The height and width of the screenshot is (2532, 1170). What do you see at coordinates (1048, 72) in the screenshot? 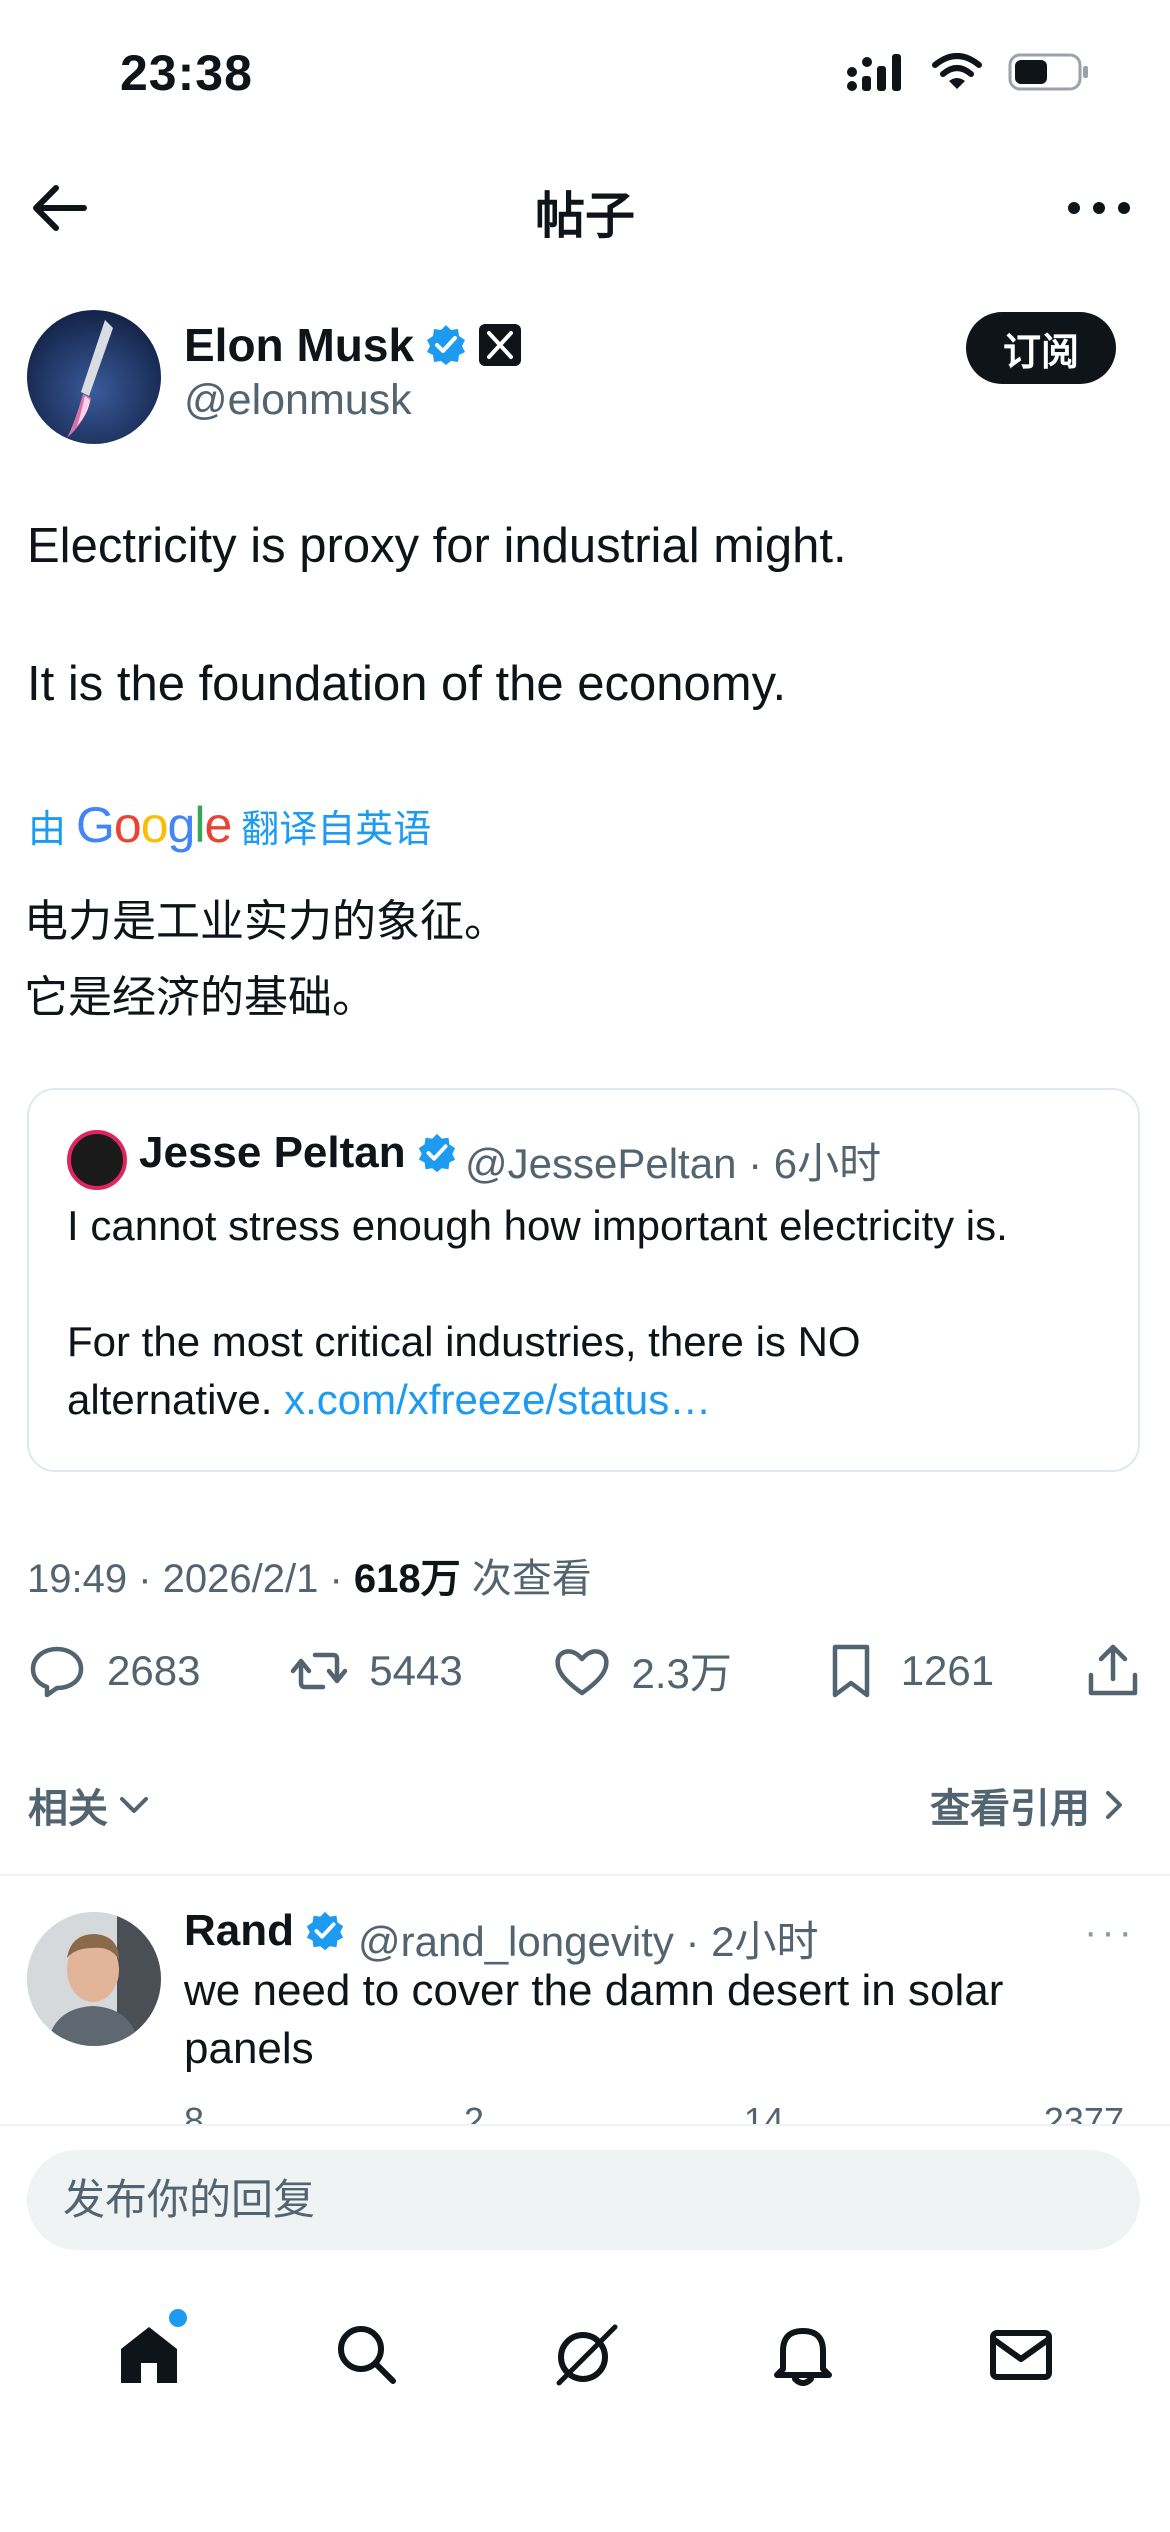
I see `battery-icon` at bounding box center [1048, 72].